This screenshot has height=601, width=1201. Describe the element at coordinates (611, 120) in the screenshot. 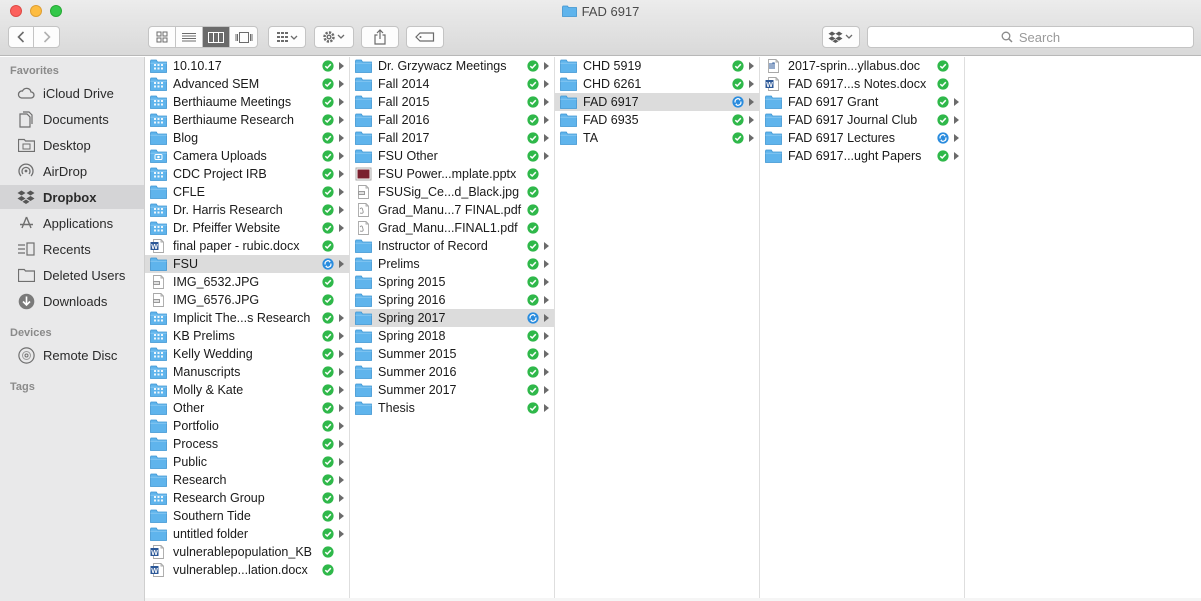

I see `item-name: FAD 6935` at that location.